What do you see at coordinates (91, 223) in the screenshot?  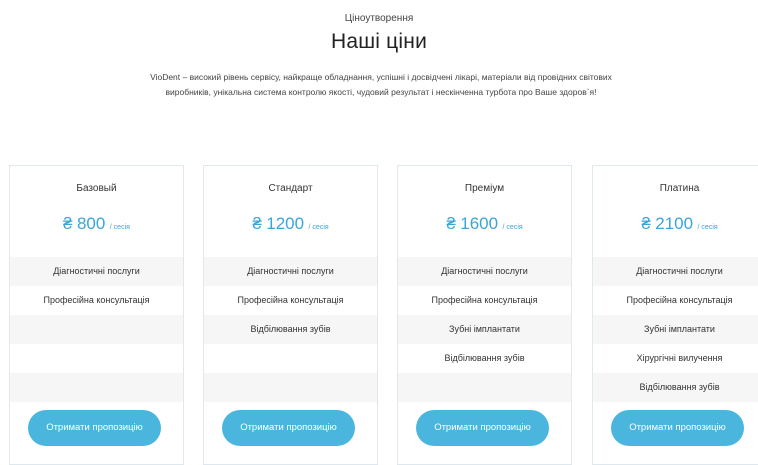 I see `price-amount: 800` at bounding box center [91, 223].